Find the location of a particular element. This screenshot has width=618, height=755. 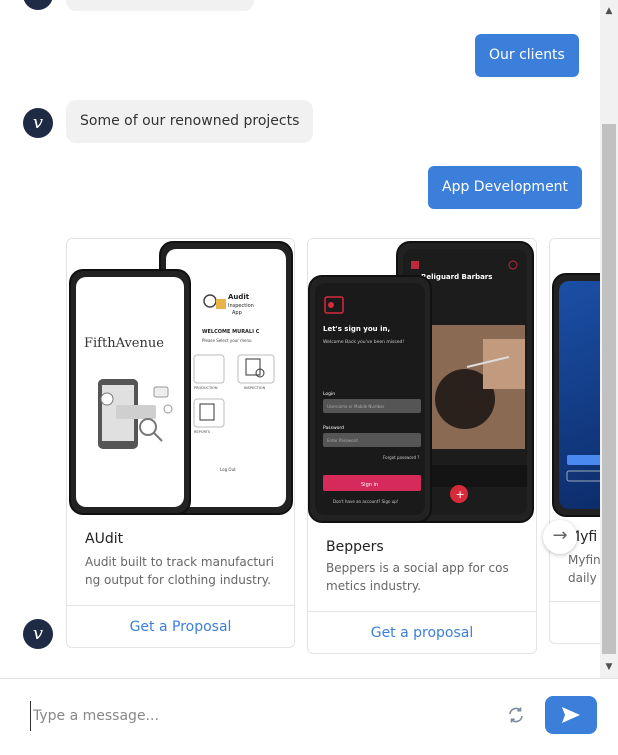

carousel-next-button: → is located at coordinates (560, 537).